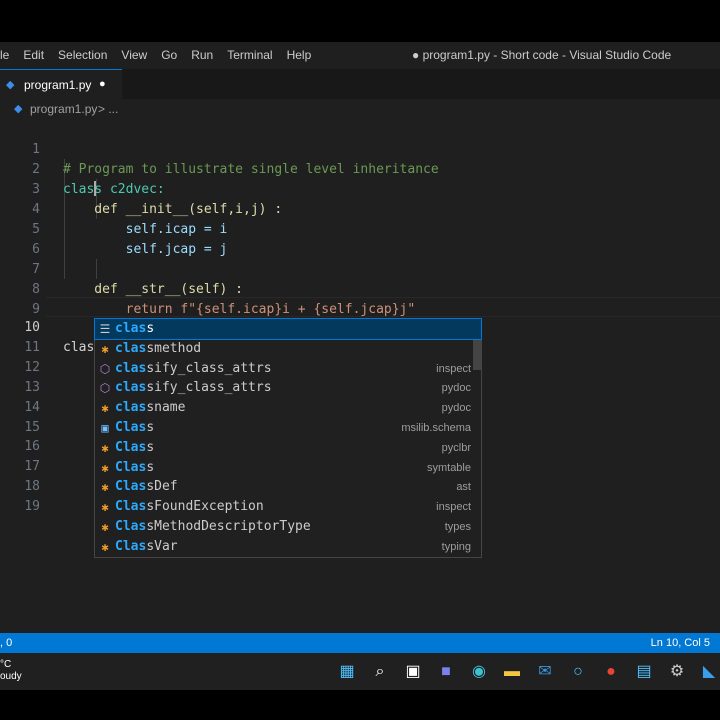 This screenshot has width=720, height=720. What do you see at coordinates (105, 329) in the screenshot?
I see `keyword-icon: ☰` at bounding box center [105, 329].